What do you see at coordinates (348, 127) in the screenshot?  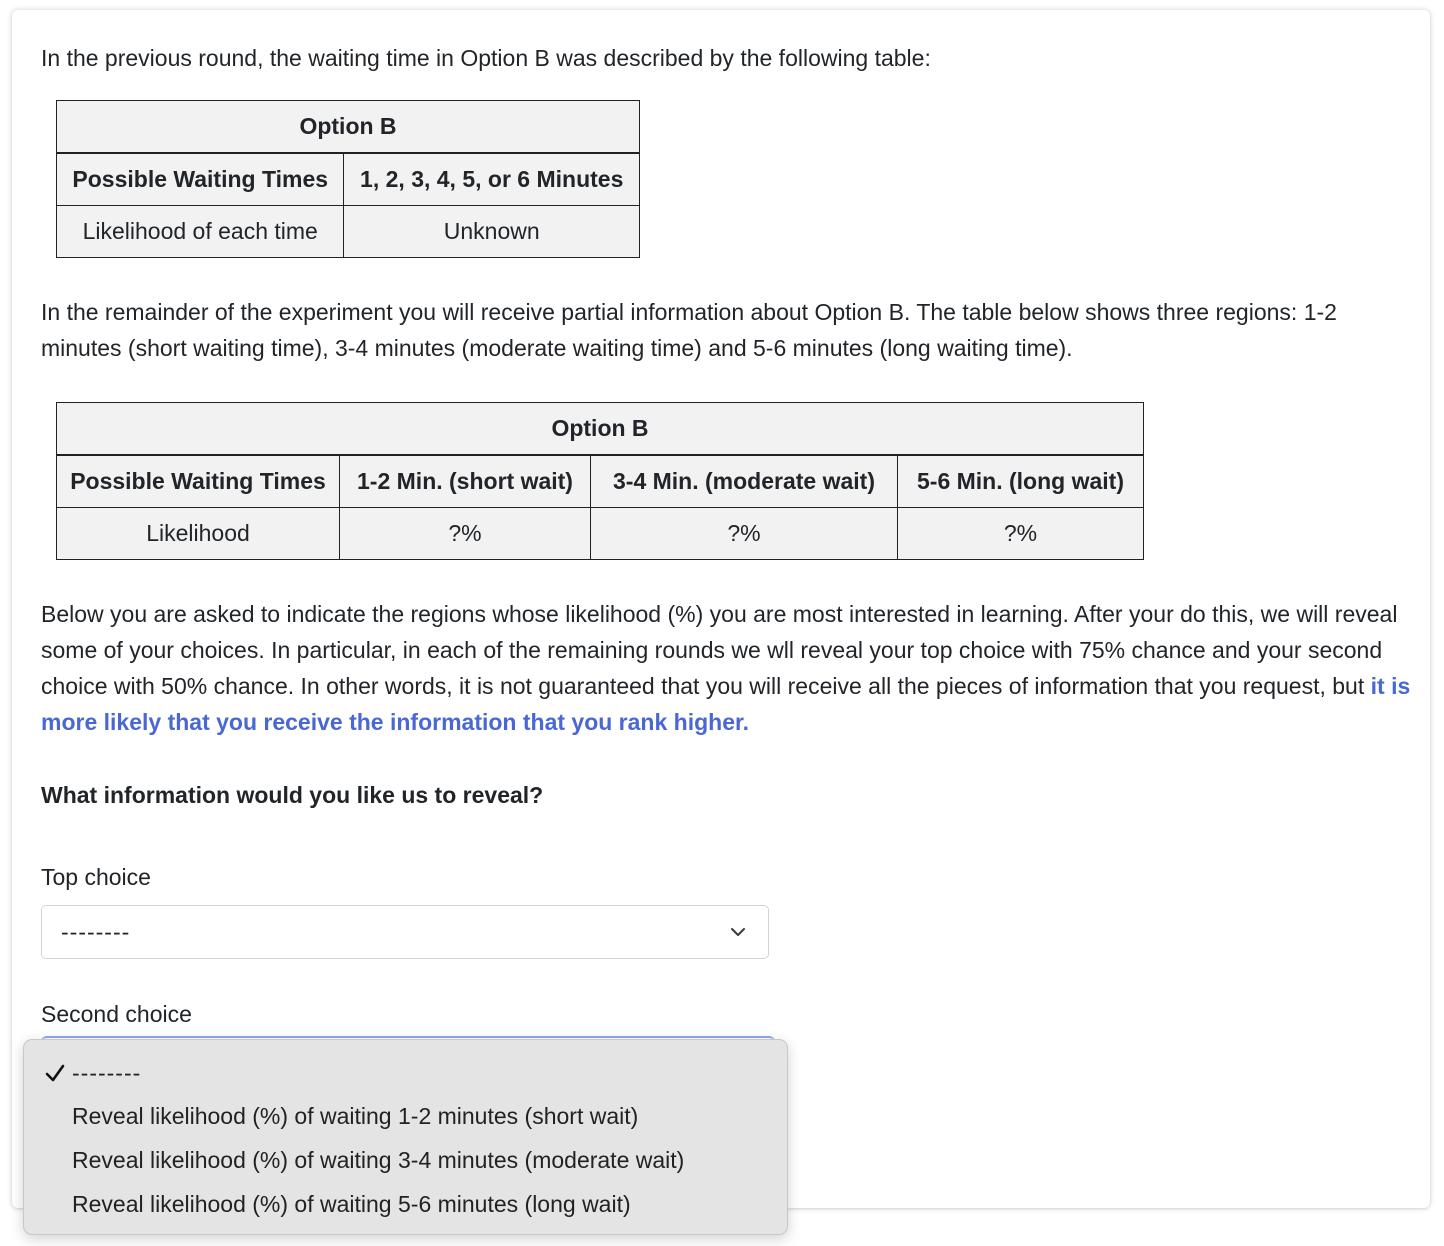 I see `table1-title: Option B` at bounding box center [348, 127].